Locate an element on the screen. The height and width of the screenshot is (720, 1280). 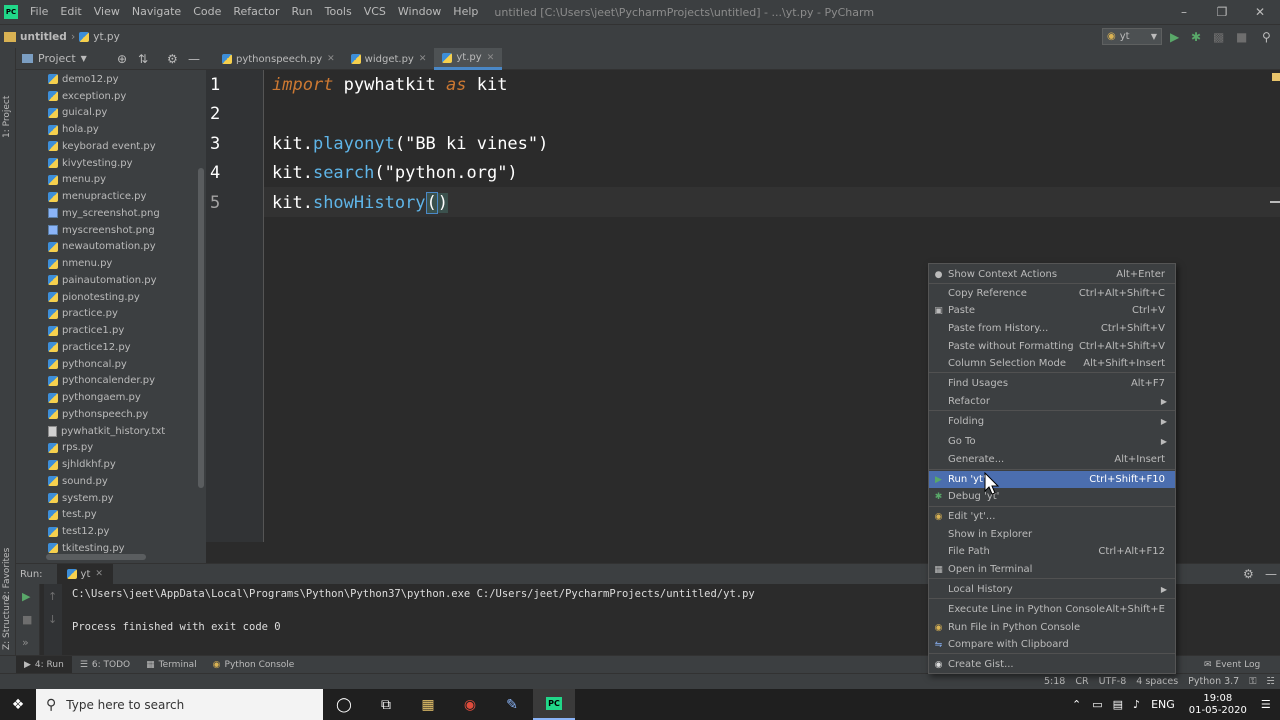
tree-file-item: painautomation.py is located at coordinates (106, 280).